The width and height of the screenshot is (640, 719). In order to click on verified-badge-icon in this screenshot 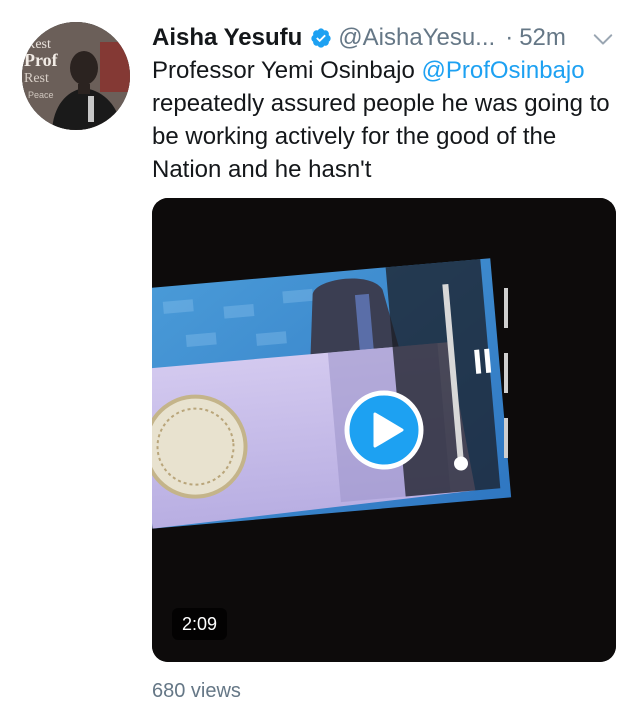, I will do `click(321, 38)`.